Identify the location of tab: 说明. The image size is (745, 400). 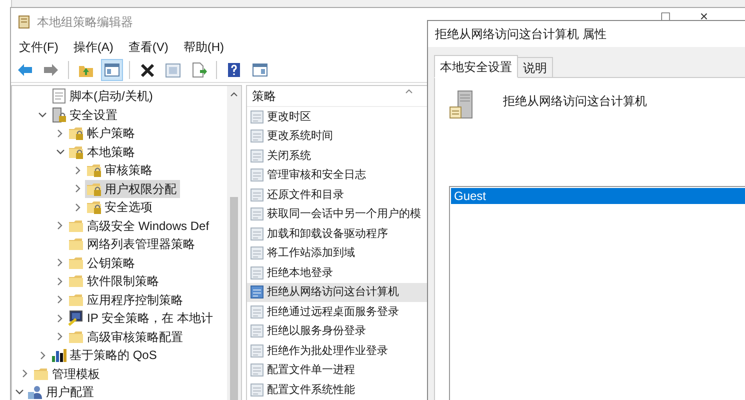
(535, 67).